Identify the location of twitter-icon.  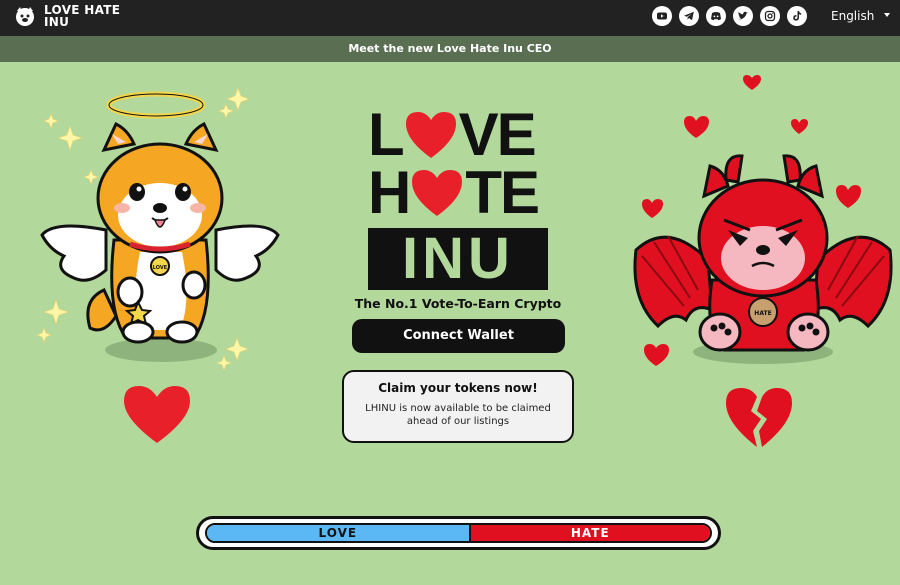
(743, 16).